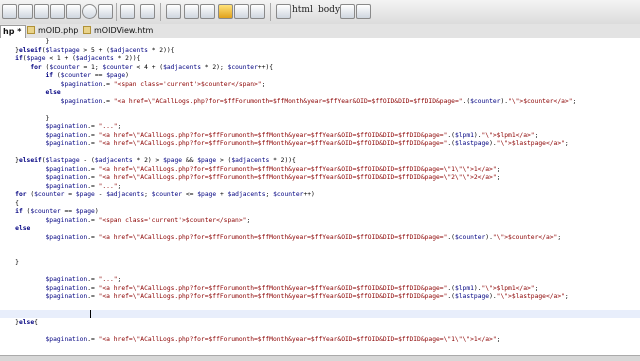 The height and width of the screenshot is (361, 640). Describe the element at coordinates (320, 358) in the screenshot. I see `horizontal-scrollbar` at that location.